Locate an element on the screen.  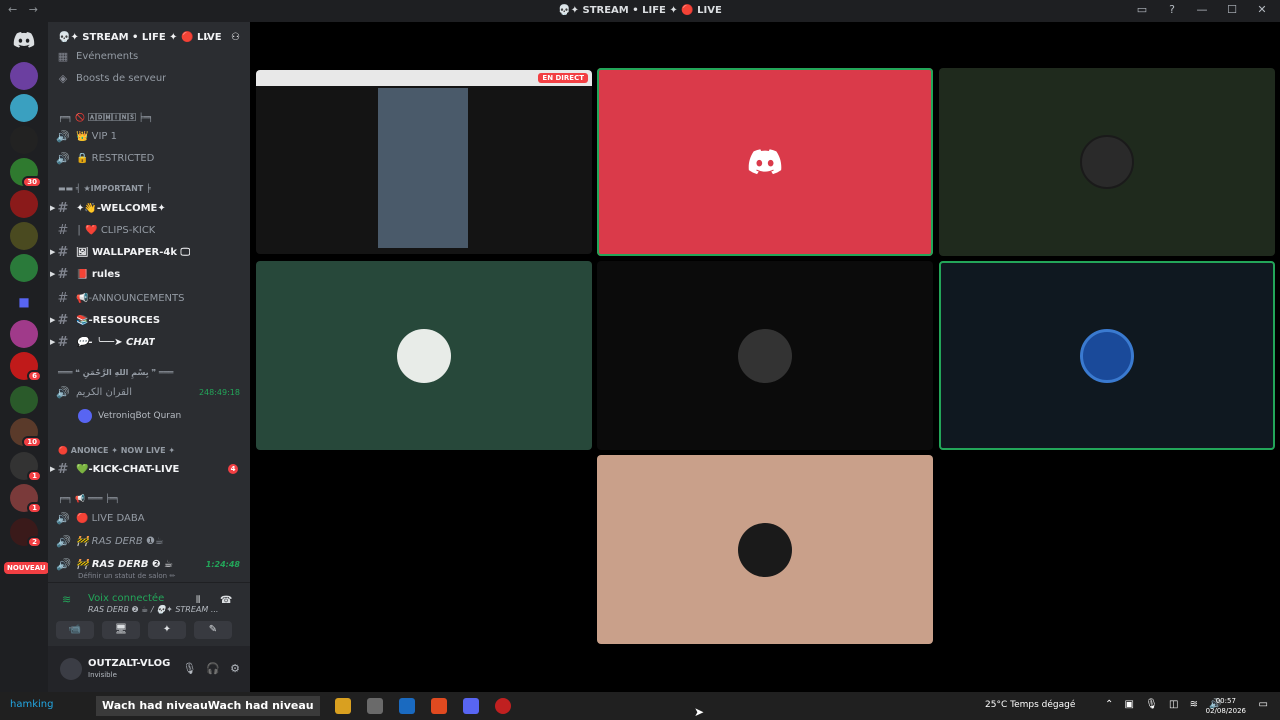
screen-share-button: 🖥 is located at coordinates (121, 630).